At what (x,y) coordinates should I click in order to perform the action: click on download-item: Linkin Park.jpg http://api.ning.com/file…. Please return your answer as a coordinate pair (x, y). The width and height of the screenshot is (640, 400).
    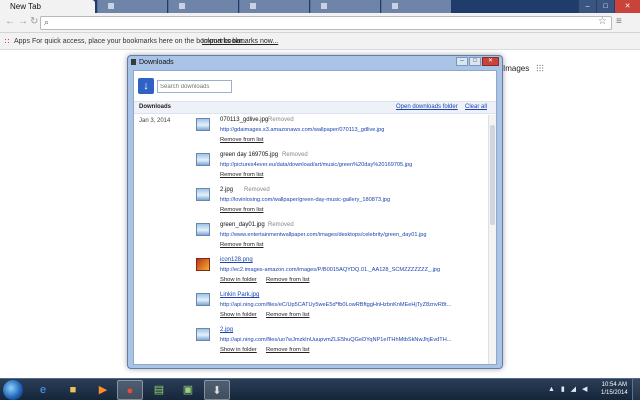
    Looking at the image, I should click on (341, 307).